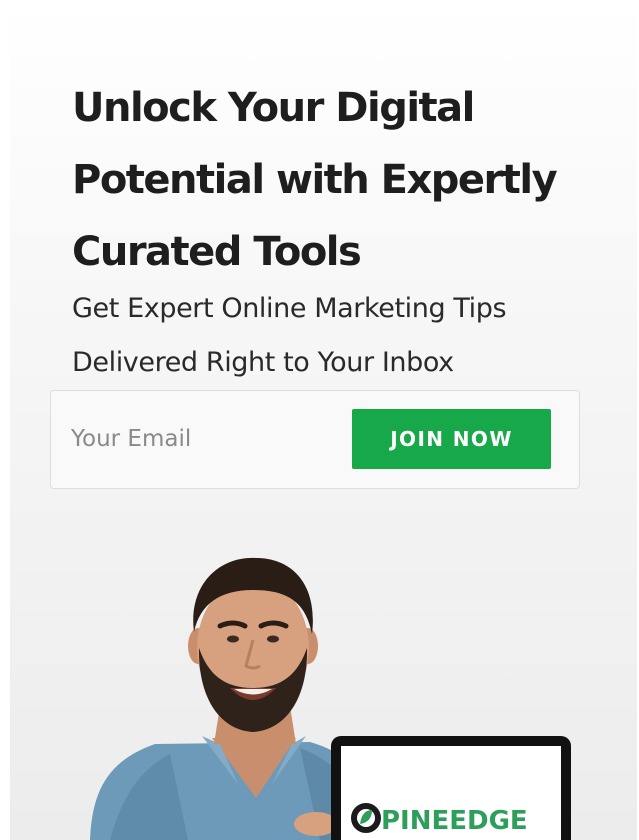 This screenshot has height=840, width=639. What do you see at coordinates (315, 180) in the screenshot?
I see `headline-line-2: Potential with Expertly` at bounding box center [315, 180].